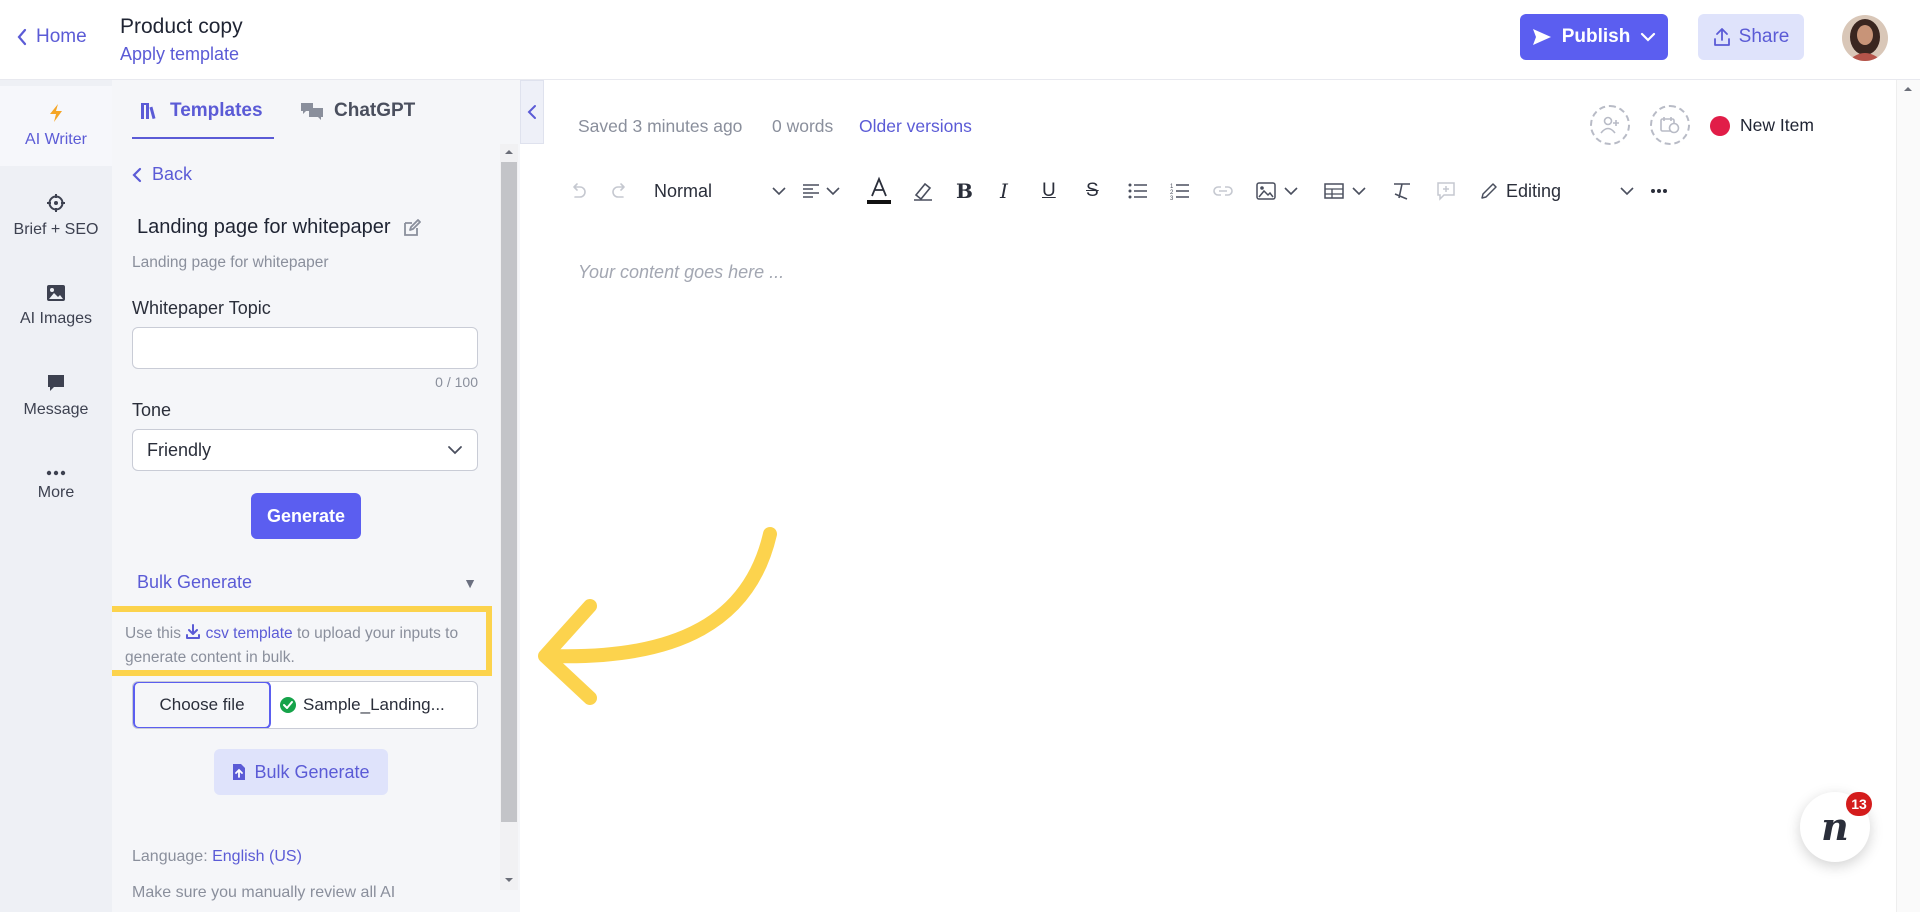 The height and width of the screenshot is (912, 1920). What do you see at coordinates (803, 126) in the screenshot?
I see `word-count: 0 words` at bounding box center [803, 126].